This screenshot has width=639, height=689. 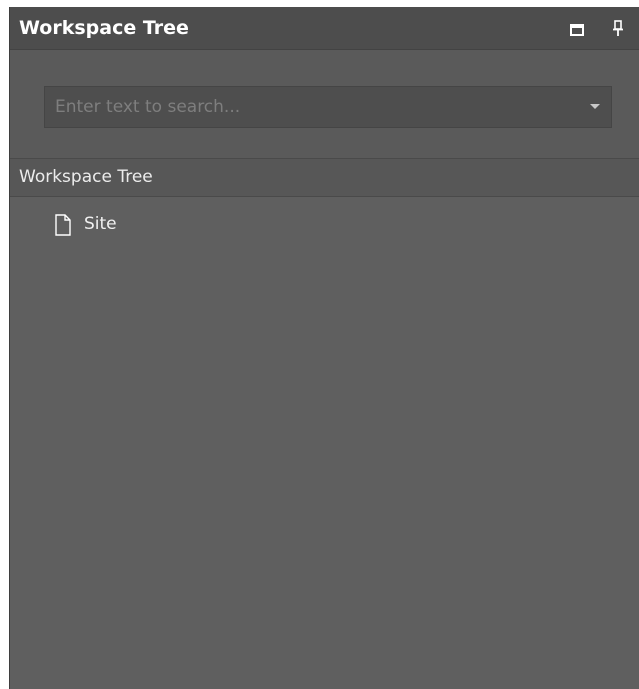 What do you see at coordinates (324, 28) in the screenshot?
I see `panel-title-bar: Workspace Tree` at bounding box center [324, 28].